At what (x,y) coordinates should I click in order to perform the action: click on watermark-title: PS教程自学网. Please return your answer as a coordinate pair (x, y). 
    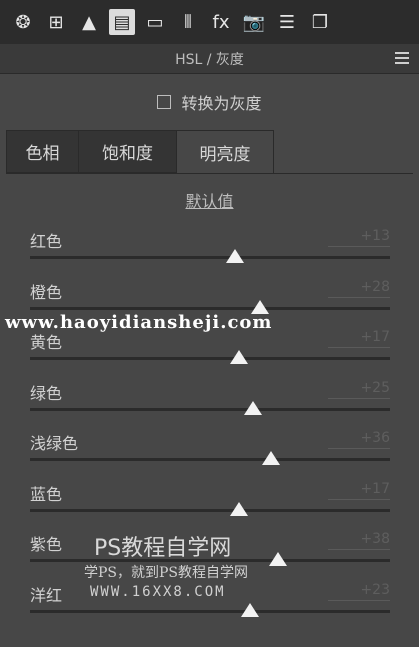
    Looking at the image, I should click on (163, 548).